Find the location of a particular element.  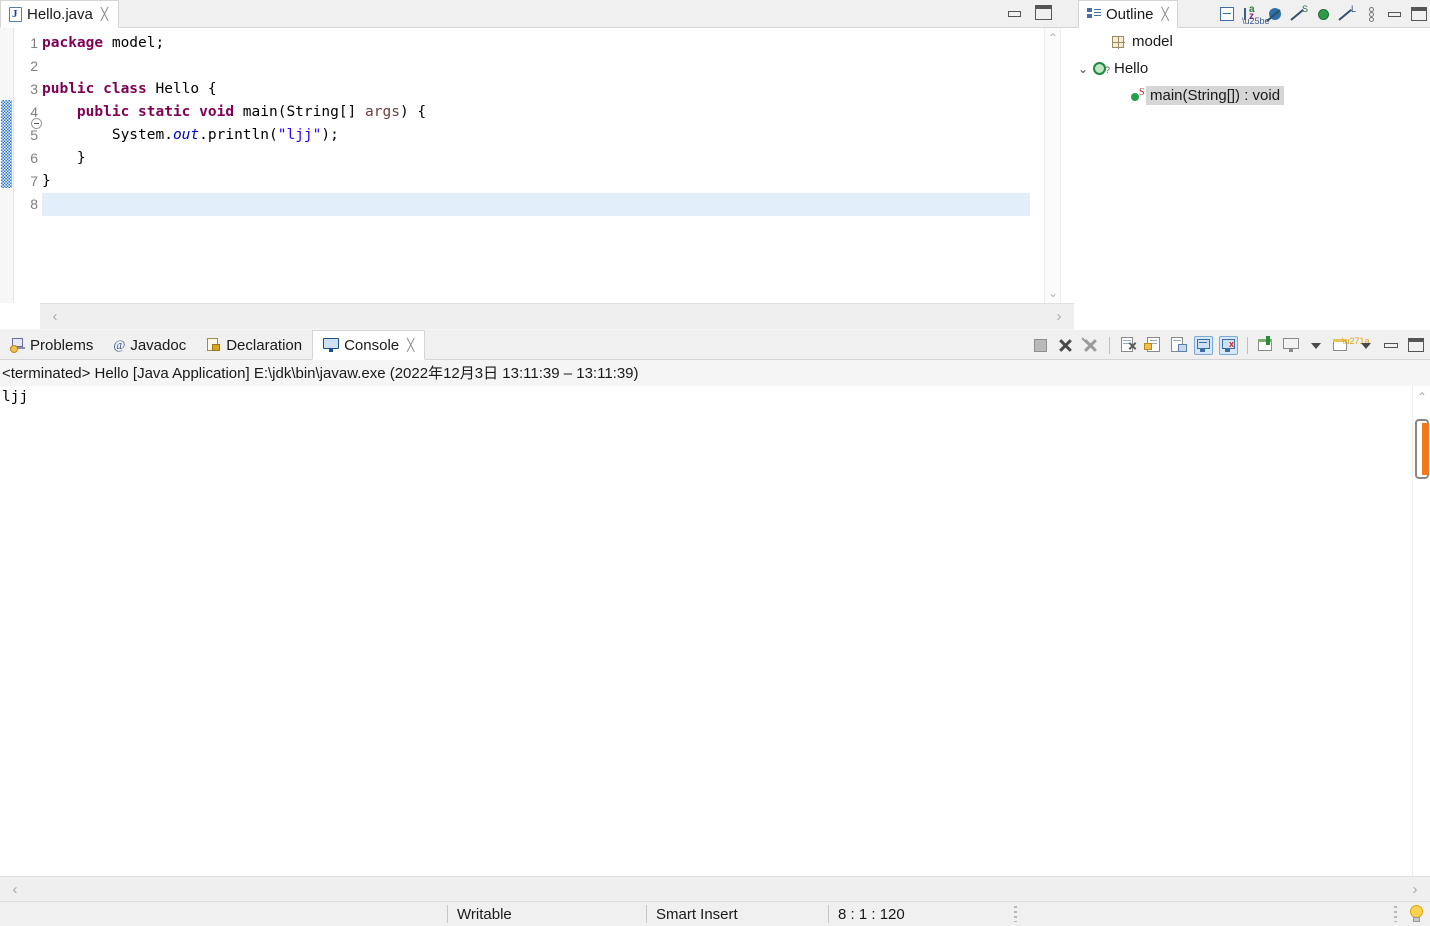

outline-tab: Outline ╳ is located at coordinates (1128, 14).